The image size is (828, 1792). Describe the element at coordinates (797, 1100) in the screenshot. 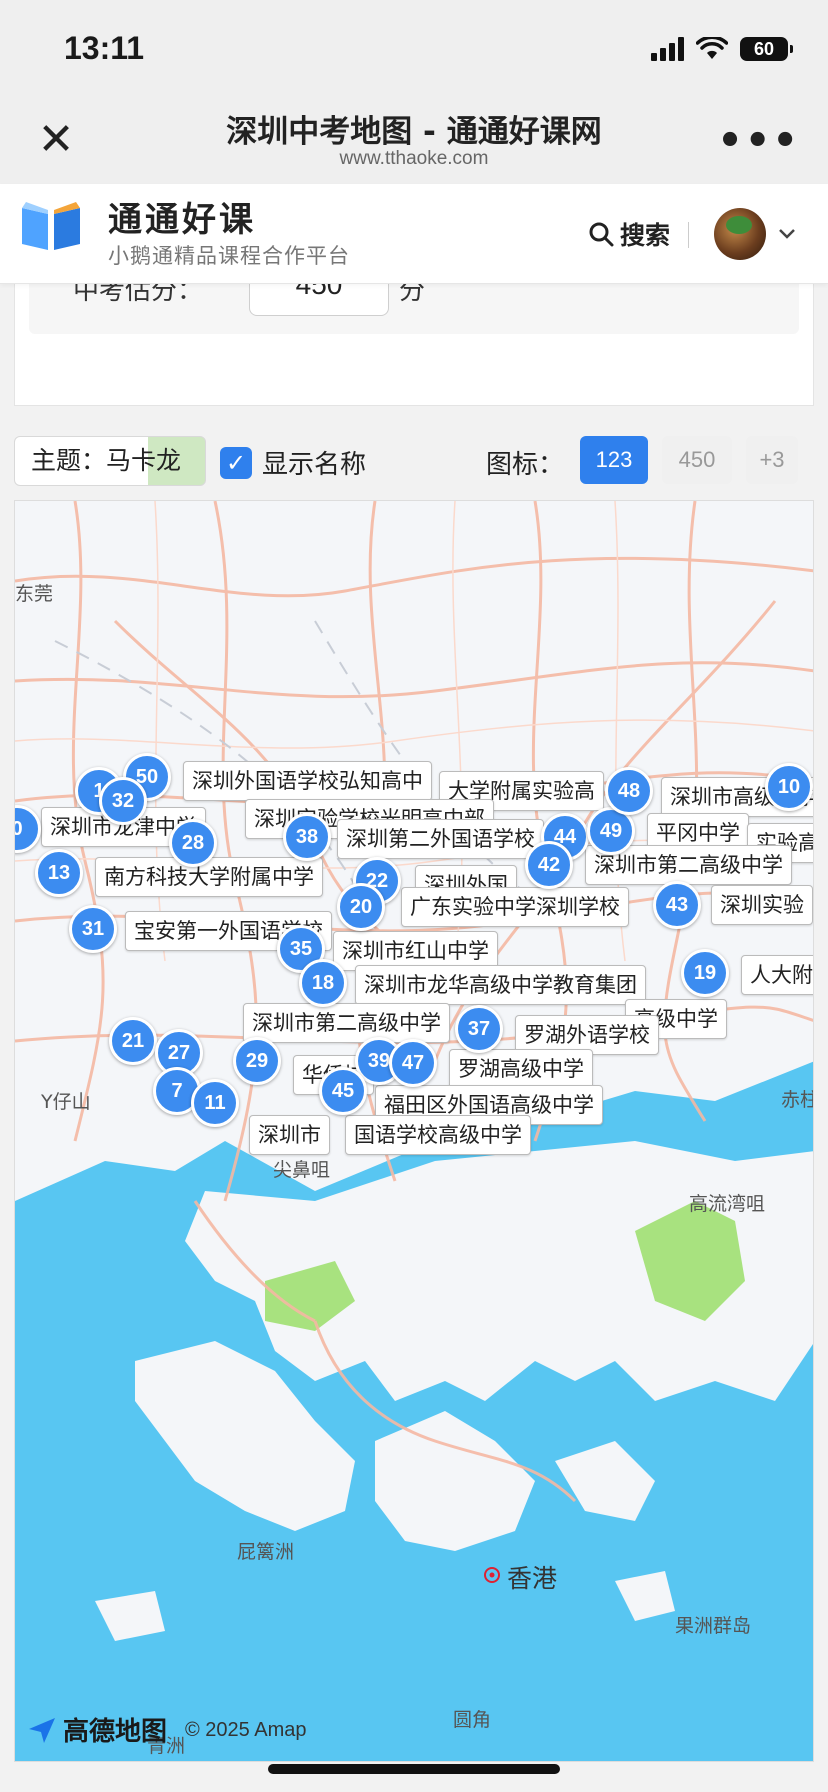

I see `place-label: 赤柱` at that location.